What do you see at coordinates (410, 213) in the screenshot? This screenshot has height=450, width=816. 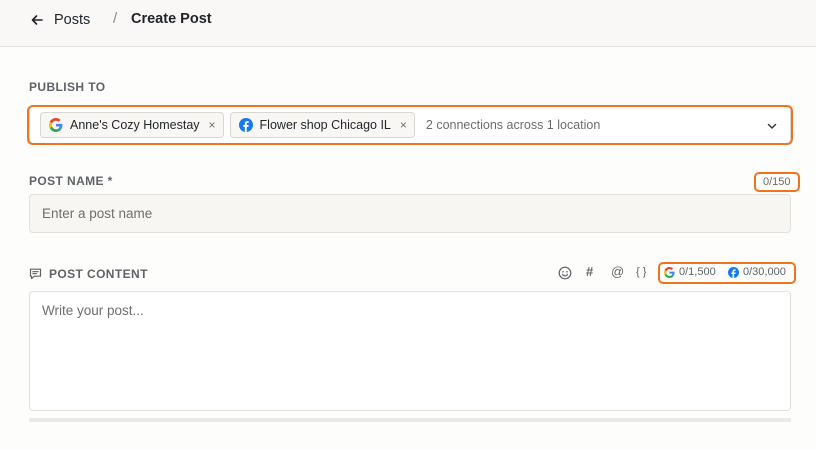 I see `post-name-input` at bounding box center [410, 213].